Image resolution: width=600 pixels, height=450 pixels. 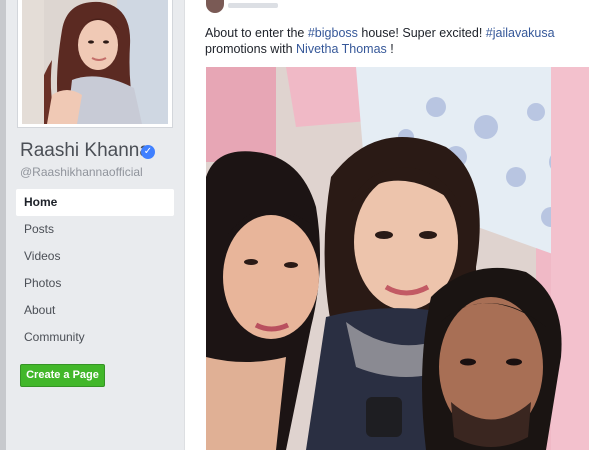 I want to click on post-text-line2: promotions with, so click(x=251, y=49).